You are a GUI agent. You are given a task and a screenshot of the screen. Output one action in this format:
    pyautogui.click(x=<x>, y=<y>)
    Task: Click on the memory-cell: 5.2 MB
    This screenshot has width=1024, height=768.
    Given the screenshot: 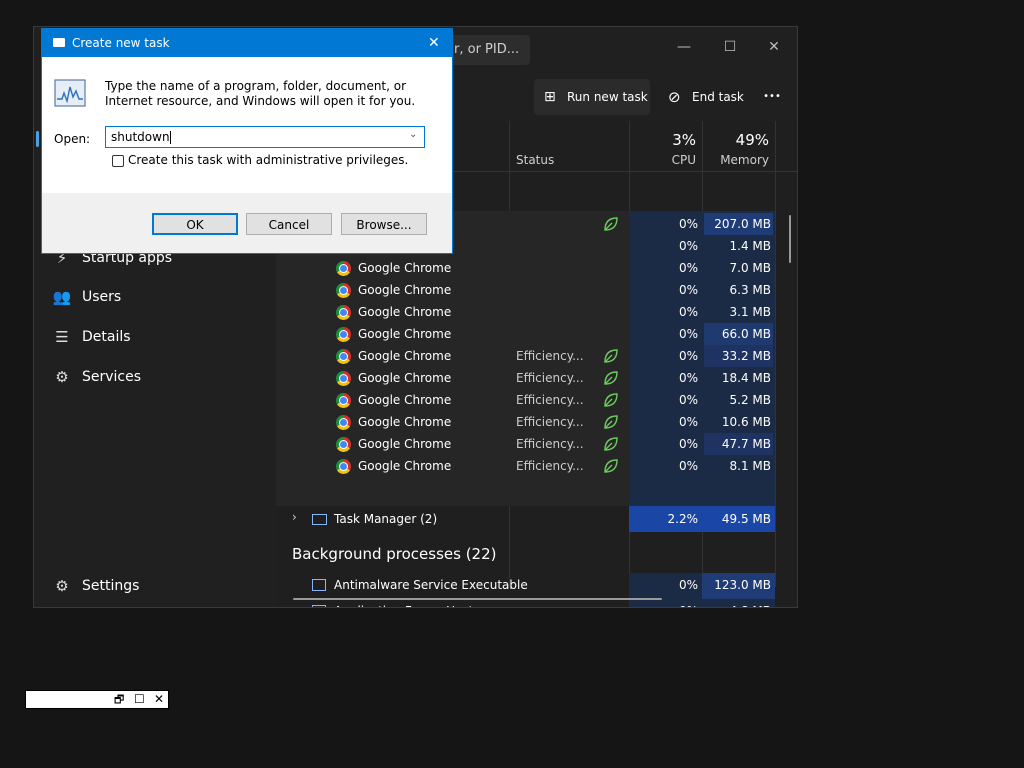 What is the action you would take?
    pyautogui.click(x=750, y=400)
    